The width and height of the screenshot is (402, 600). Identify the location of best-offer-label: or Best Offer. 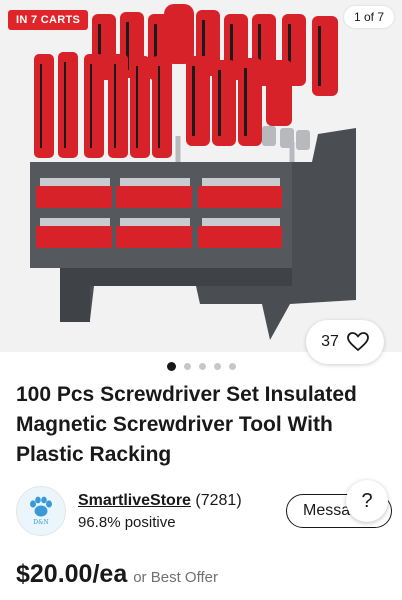
(175, 577).